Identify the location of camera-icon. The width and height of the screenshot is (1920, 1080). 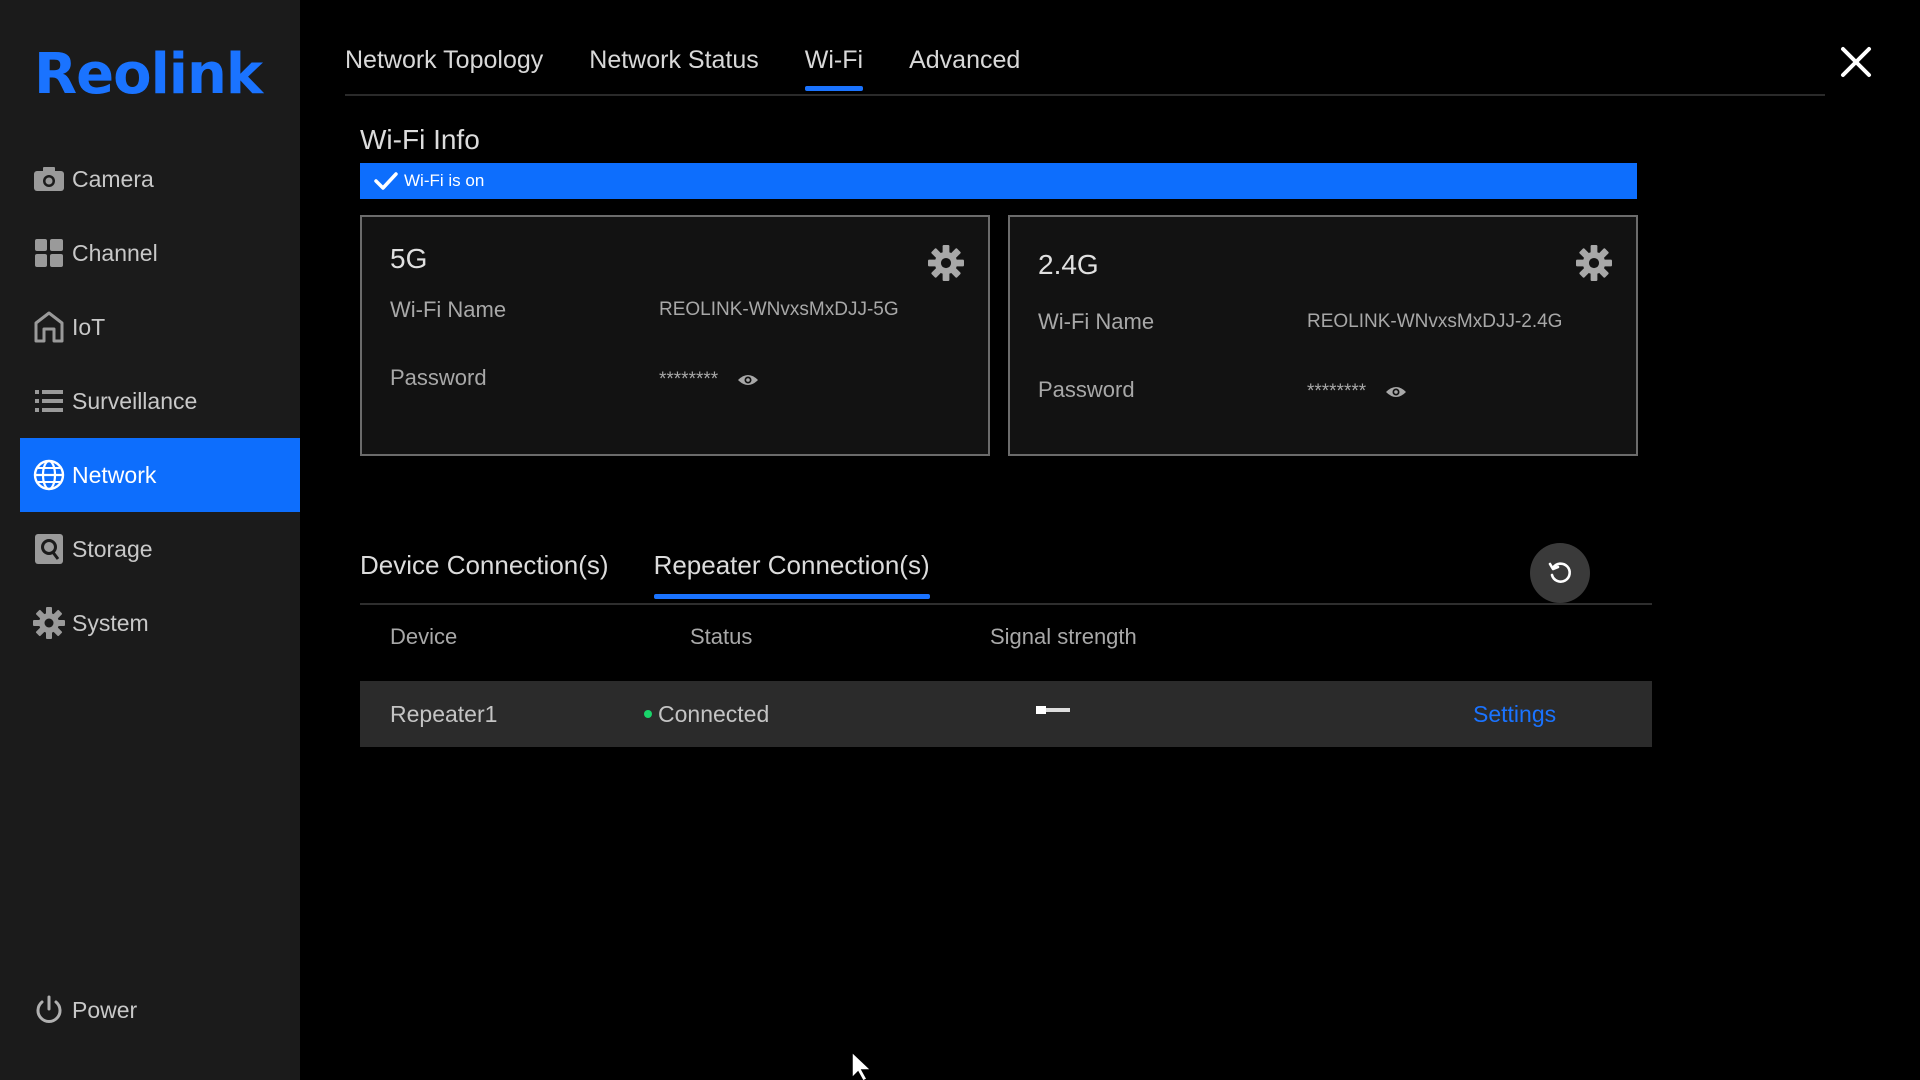
(49, 179).